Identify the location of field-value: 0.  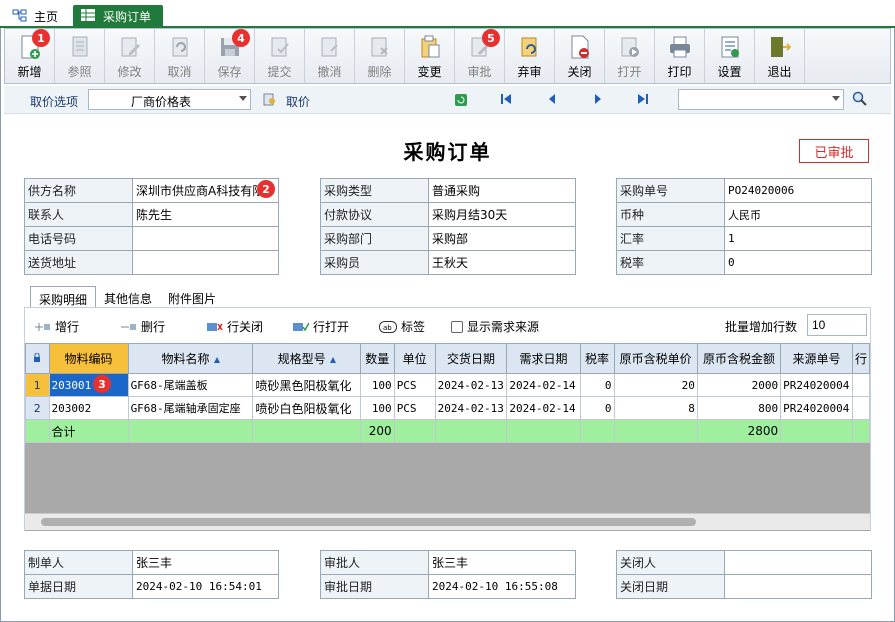
(798, 262).